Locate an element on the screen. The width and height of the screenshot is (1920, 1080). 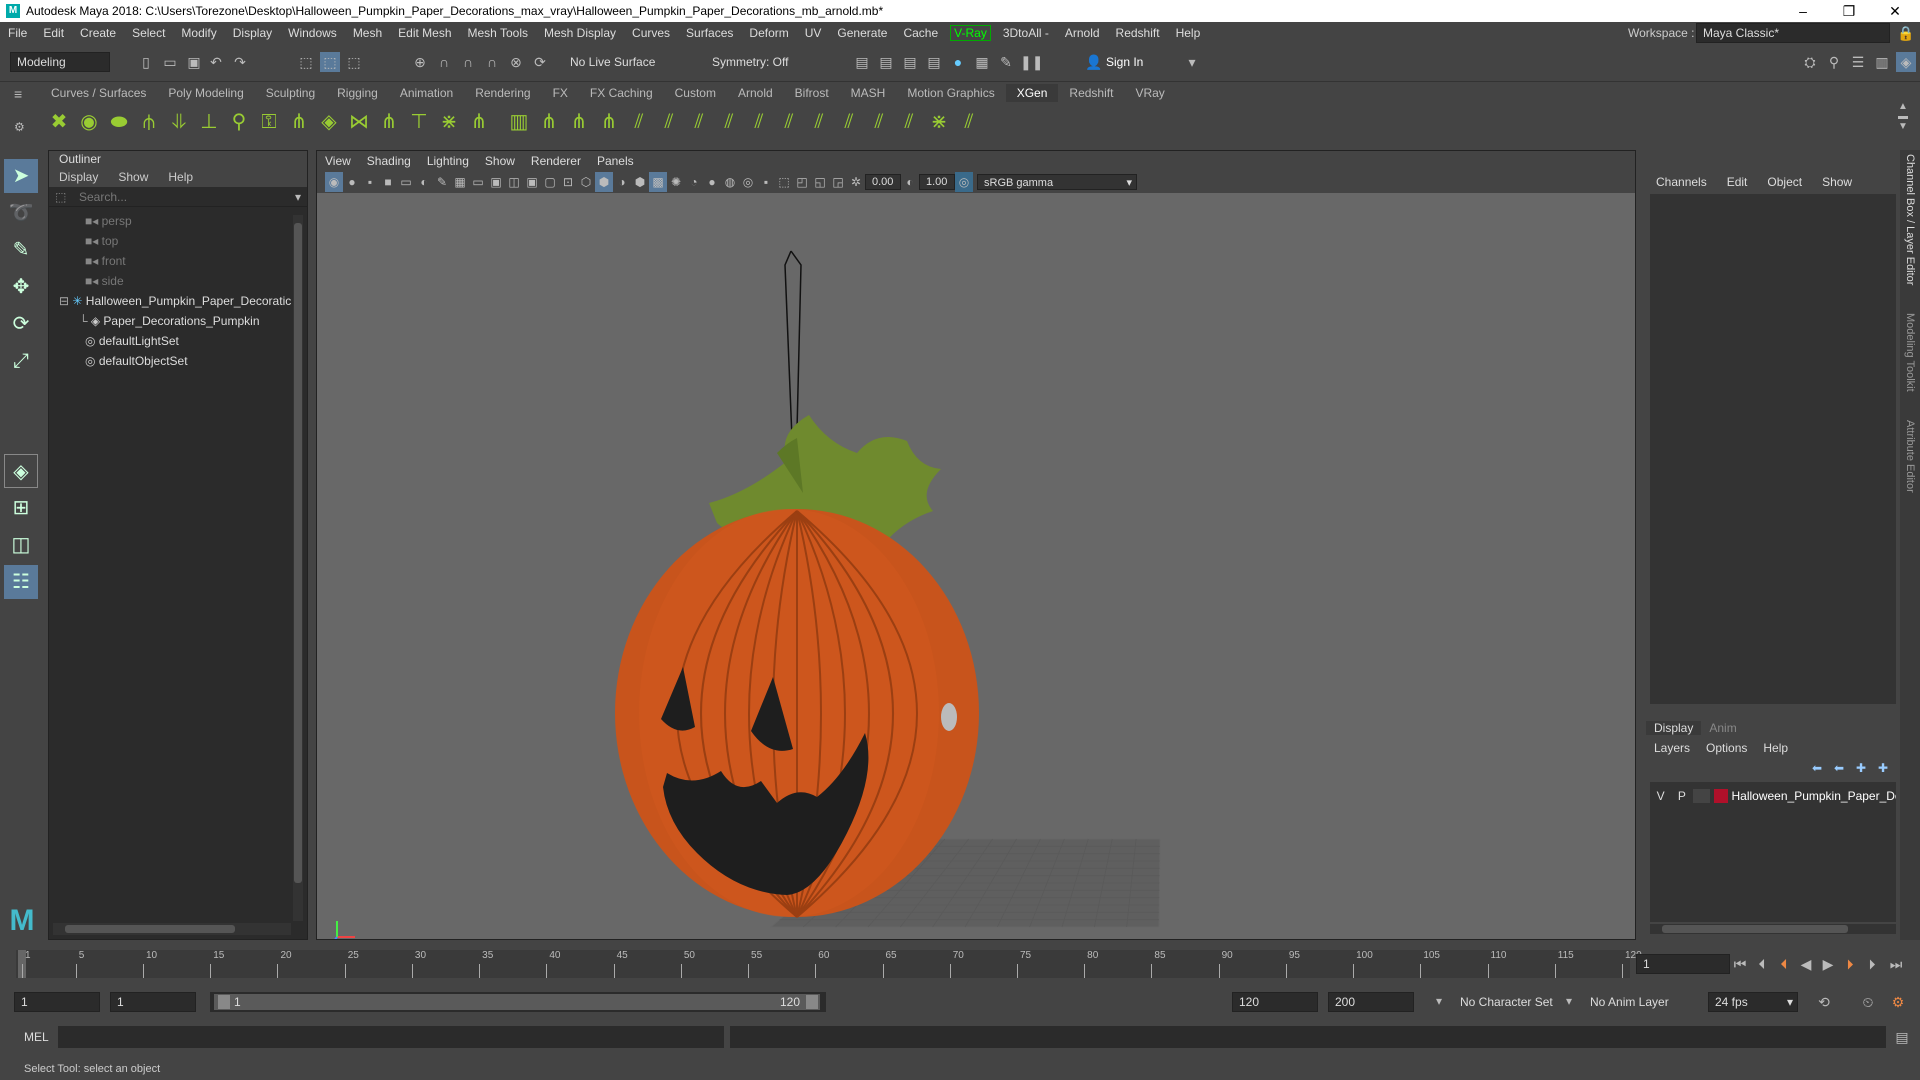
xgen-brush-noise-icon: ⫽ is located at coordinates (879, 122).